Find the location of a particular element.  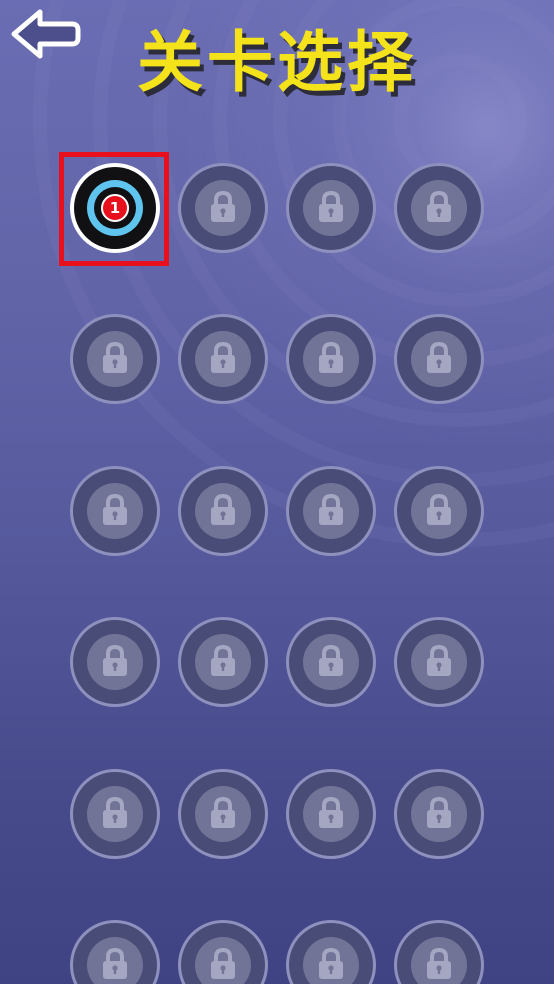

page-title: 关卡选择 is located at coordinates (277, 62).